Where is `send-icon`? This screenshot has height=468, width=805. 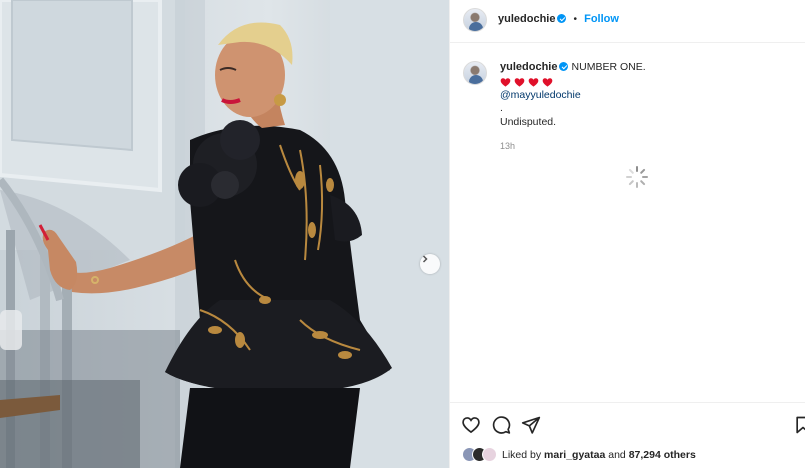 send-icon is located at coordinates (531, 425).